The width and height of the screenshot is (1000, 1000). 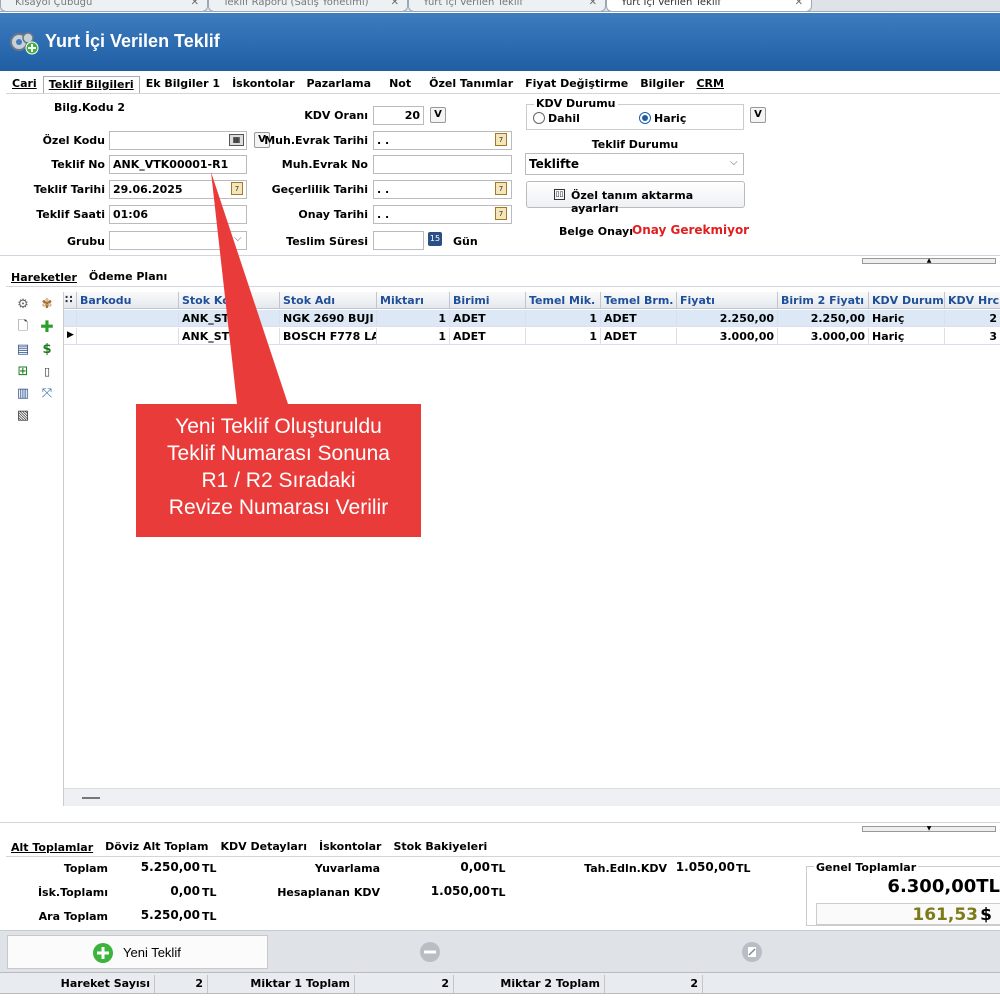 What do you see at coordinates (44, 277) in the screenshot?
I see `tab-hareketler: Hareketler` at bounding box center [44, 277].